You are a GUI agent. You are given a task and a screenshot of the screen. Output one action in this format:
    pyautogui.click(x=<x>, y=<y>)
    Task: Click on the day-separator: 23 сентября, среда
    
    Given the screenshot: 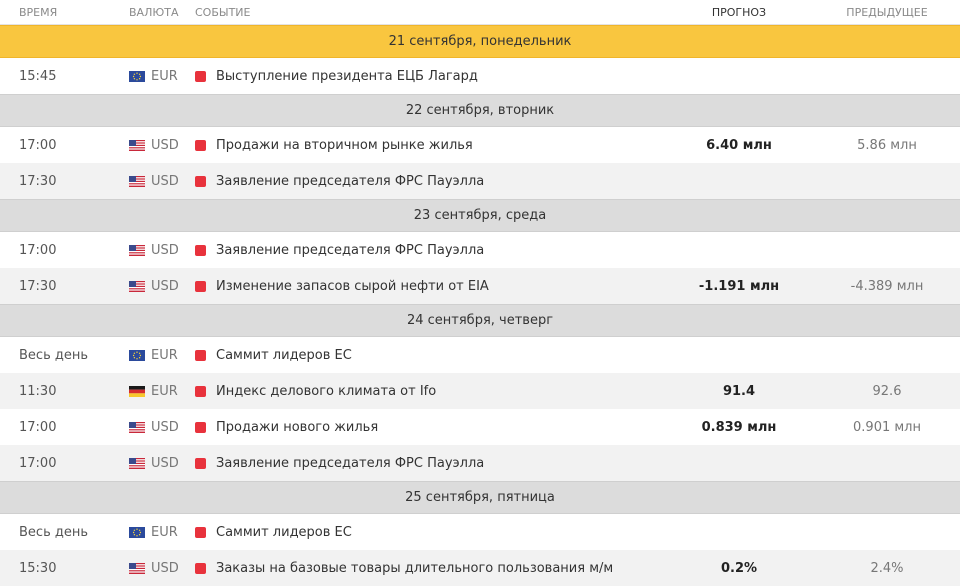 What is the action you would take?
    pyautogui.click(x=480, y=215)
    